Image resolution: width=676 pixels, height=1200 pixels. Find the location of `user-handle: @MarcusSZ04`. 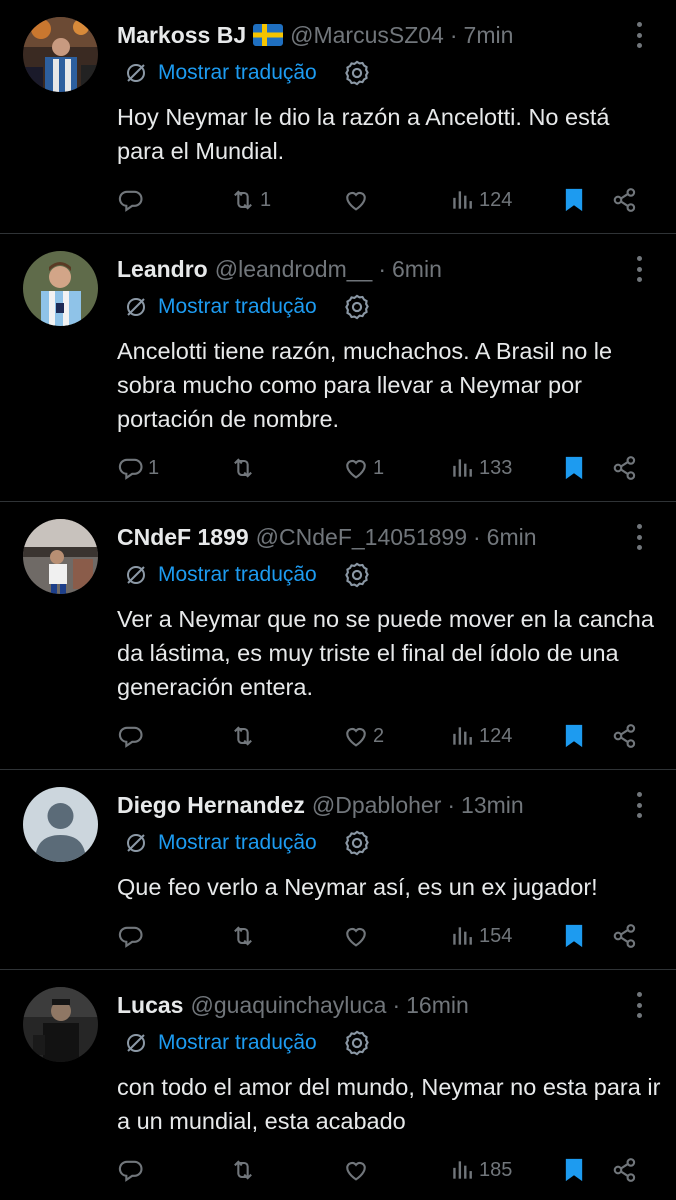

user-handle: @MarcusSZ04 is located at coordinates (367, 35).